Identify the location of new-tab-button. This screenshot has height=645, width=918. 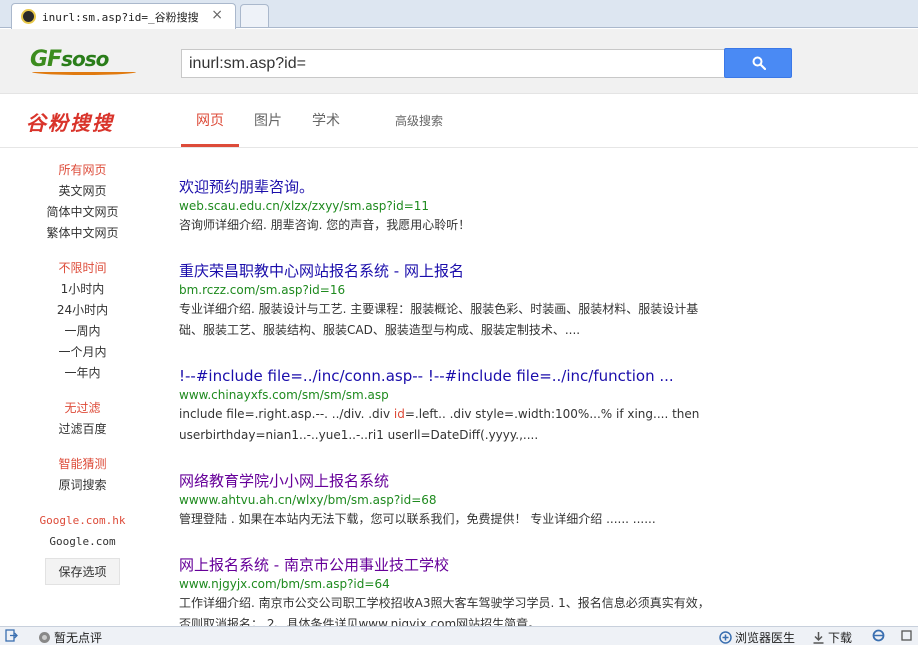
(254, 15).